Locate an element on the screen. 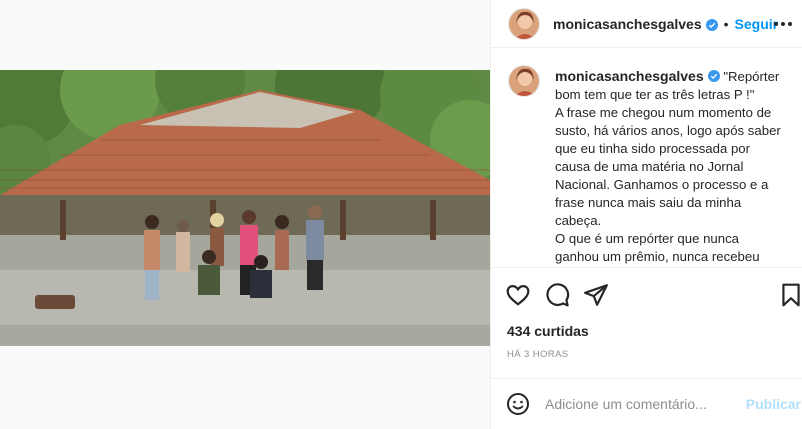 This screenshot has width=802, height=429. emoji-smiley-icon is located at coordinates (518, 404).